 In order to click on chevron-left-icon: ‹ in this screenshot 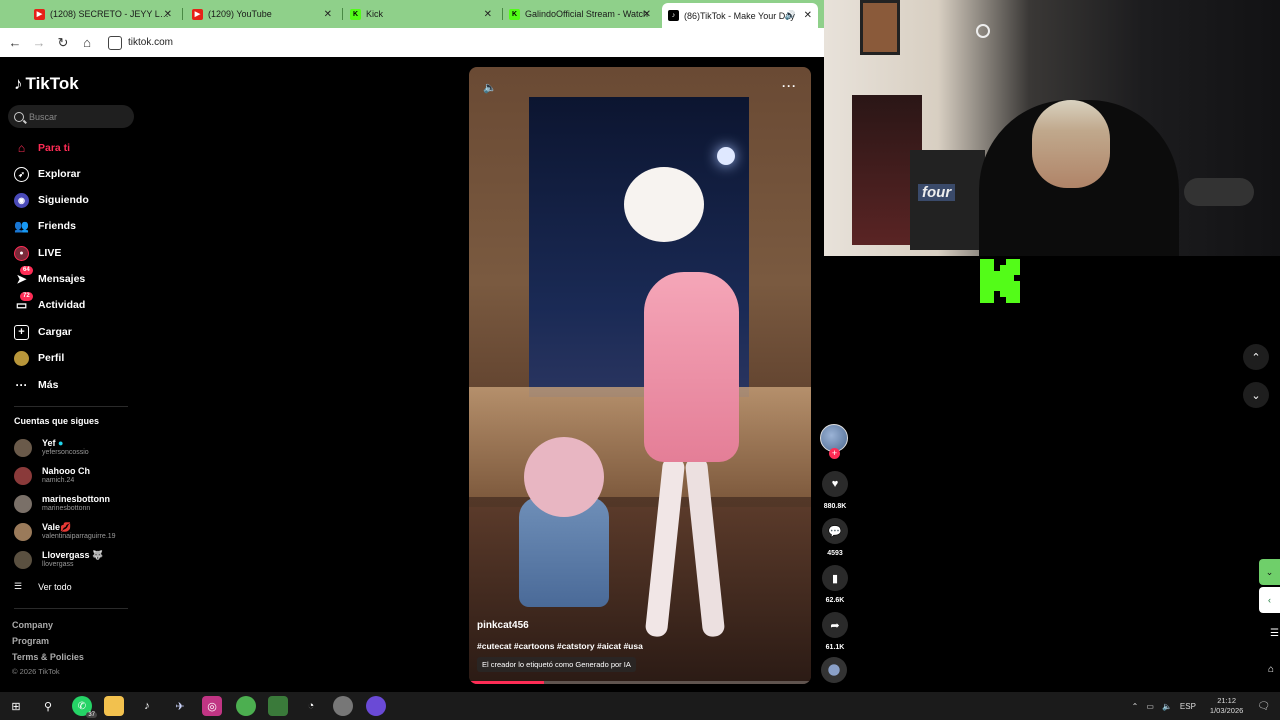, I will do `click(1269, 600)`.